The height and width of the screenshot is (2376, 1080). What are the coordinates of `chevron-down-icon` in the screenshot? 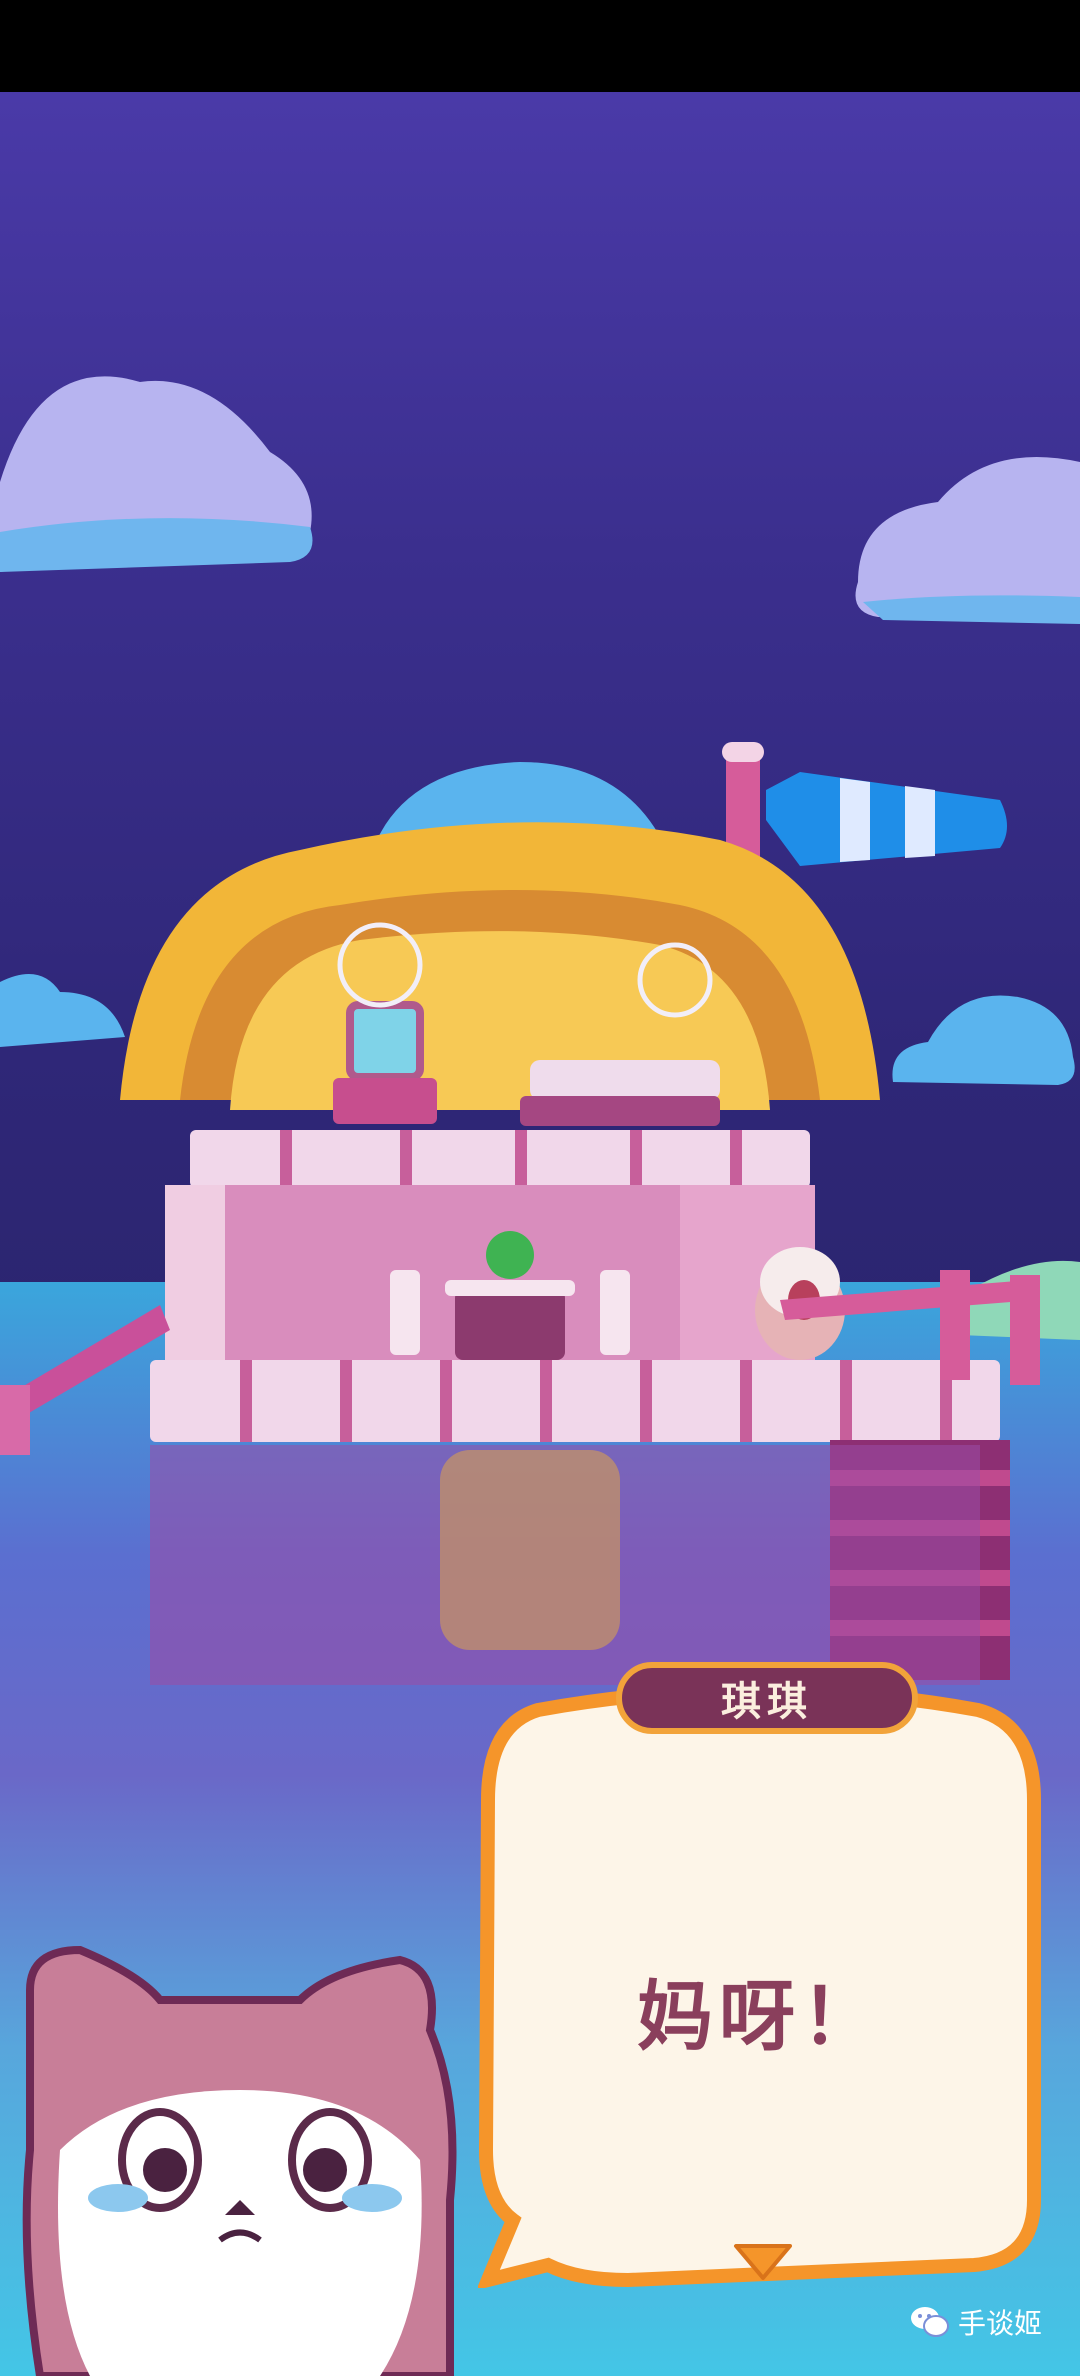 It's located at (763, 2262).